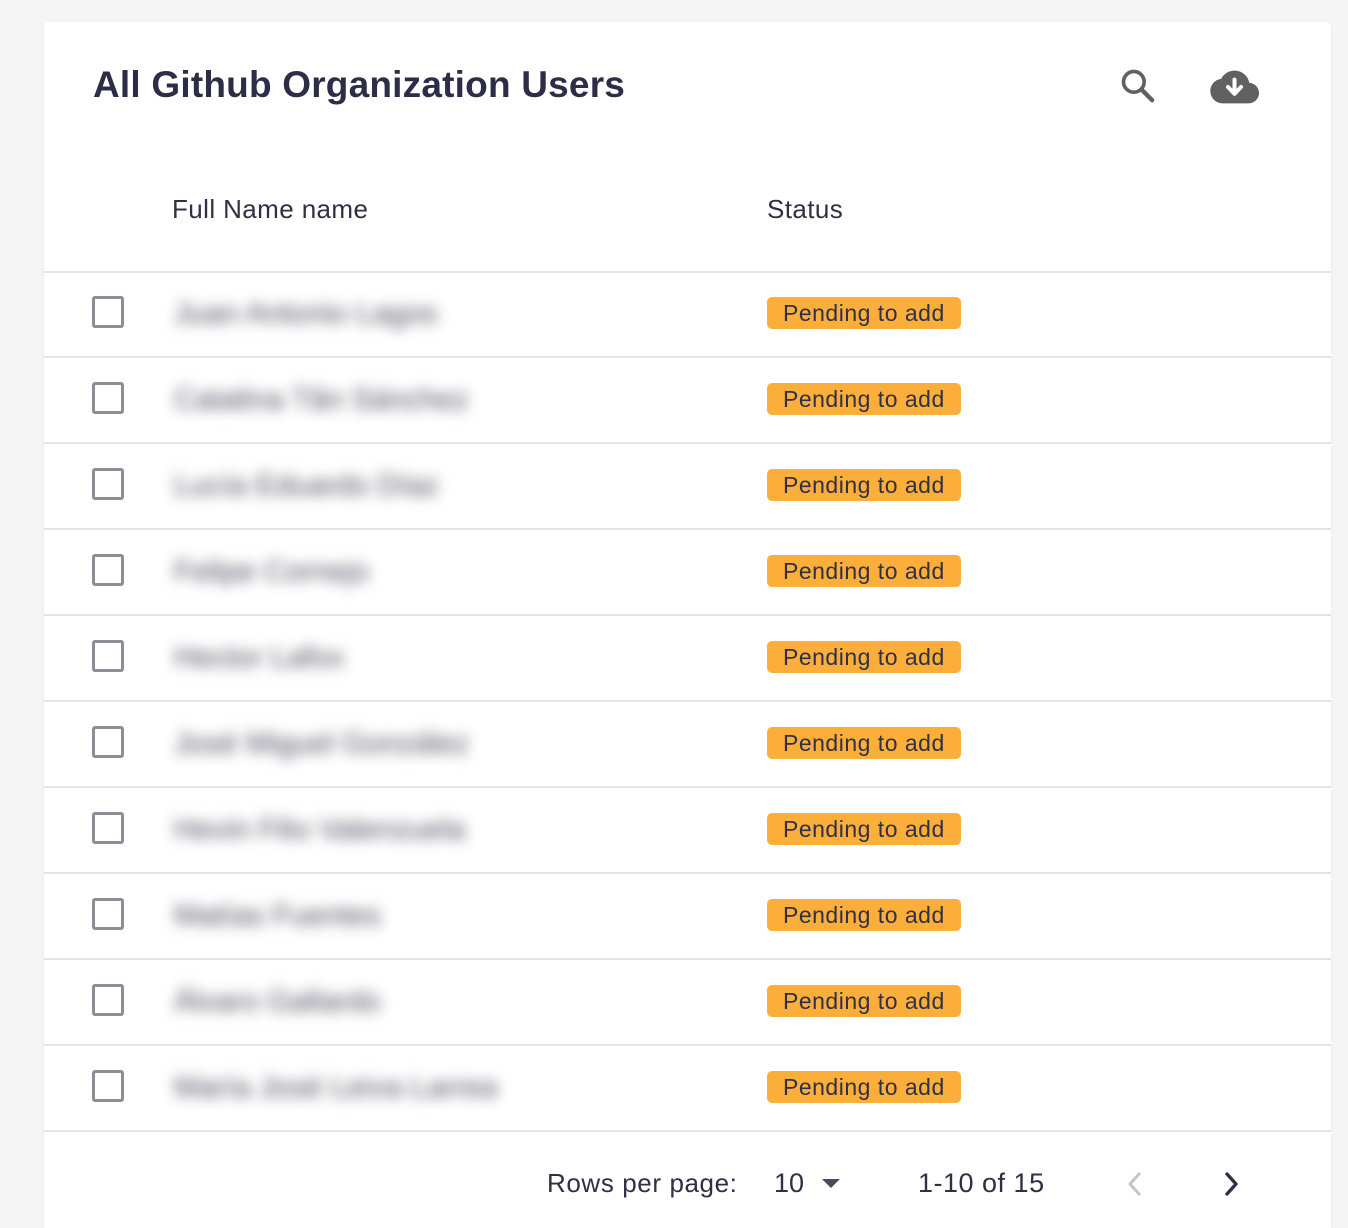  I want to click on pagination-range: 1-10 of 15, so click(981, 1183).